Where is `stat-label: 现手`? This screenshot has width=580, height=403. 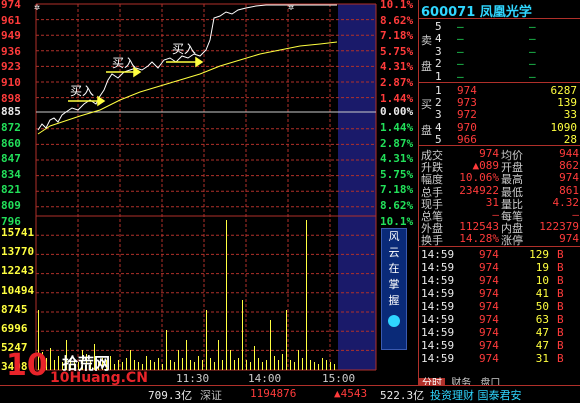 stat-label: 现手 is located at coordinates (432, 204).